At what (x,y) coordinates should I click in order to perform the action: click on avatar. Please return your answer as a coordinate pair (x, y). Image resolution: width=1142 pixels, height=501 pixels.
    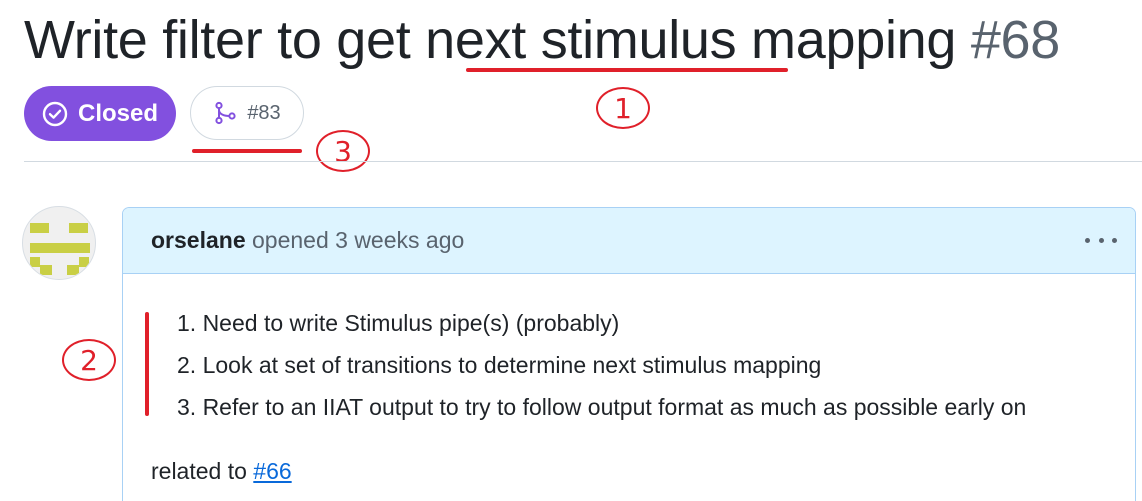
    Looking at the image, I should click on (59, 243).